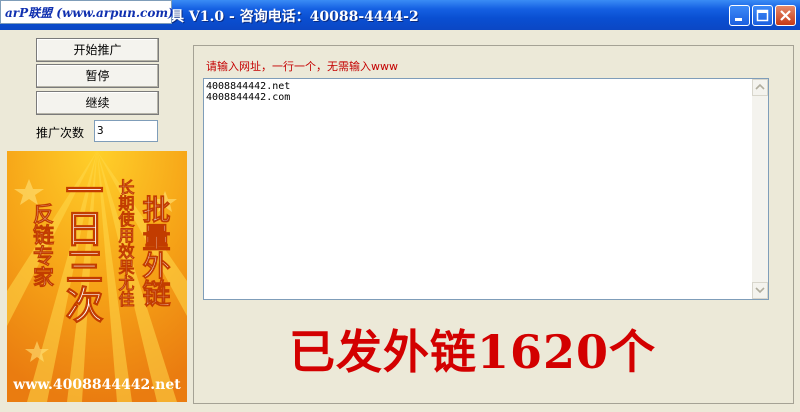 Image resolution: width=800 pixels, height=412 pixels. Describe the element at coordinates (60, 133) in the screenshot. I see `count-label: 推广次数` at that location.